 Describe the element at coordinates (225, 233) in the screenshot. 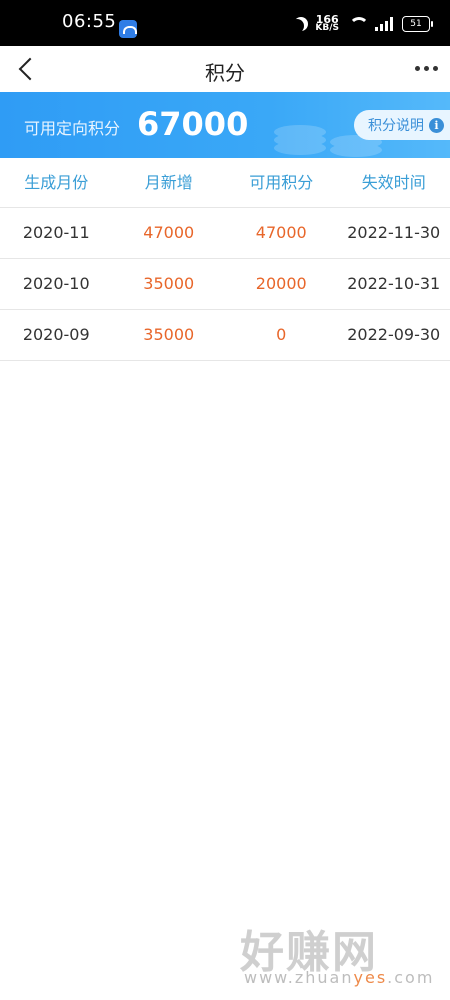

I see `table-row: 2020-11 47000 47000 2022-11-30` at that location.